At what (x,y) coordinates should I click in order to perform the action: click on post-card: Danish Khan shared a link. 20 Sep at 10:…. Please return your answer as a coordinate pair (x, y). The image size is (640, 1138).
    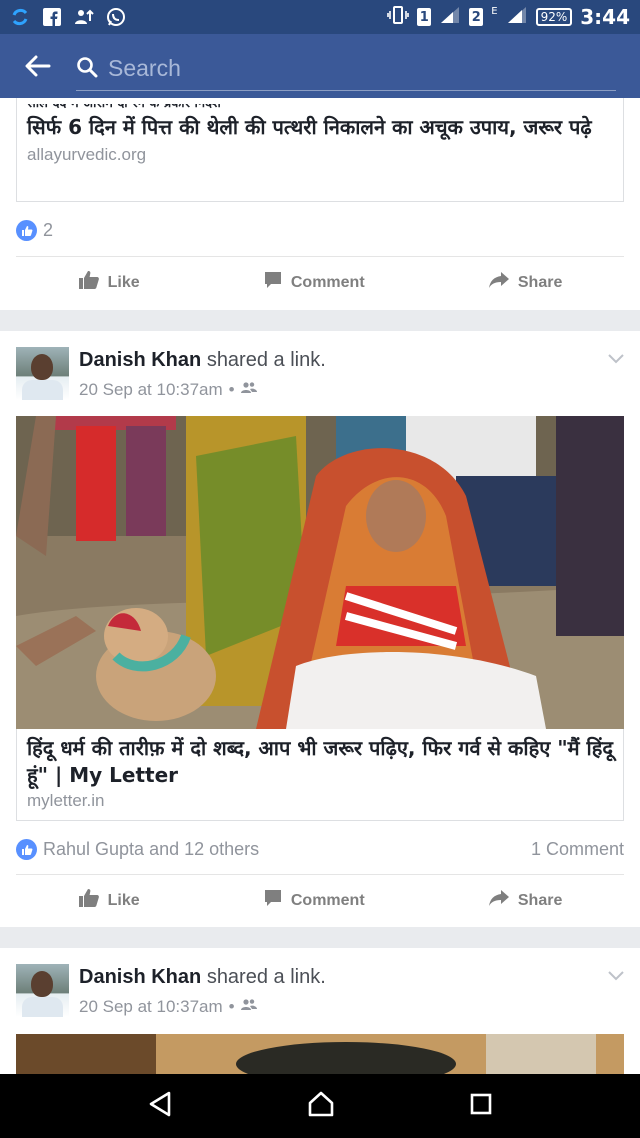
    Looking at the image, I should click on (320, 1011).